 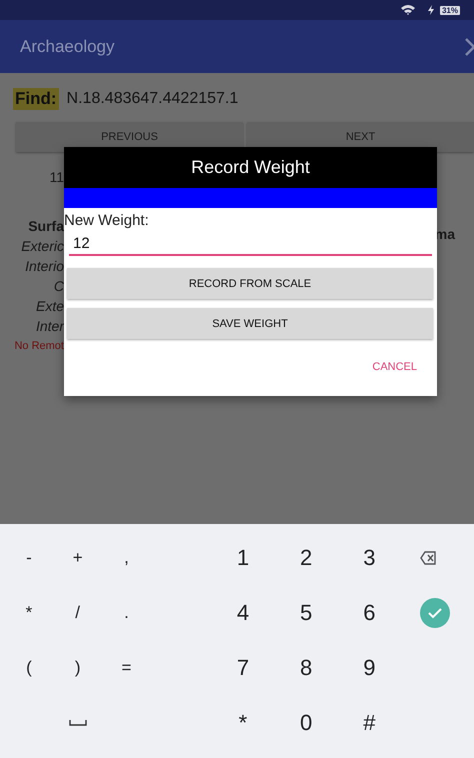 I want to click on key: 8, so click(x=306, y=667).